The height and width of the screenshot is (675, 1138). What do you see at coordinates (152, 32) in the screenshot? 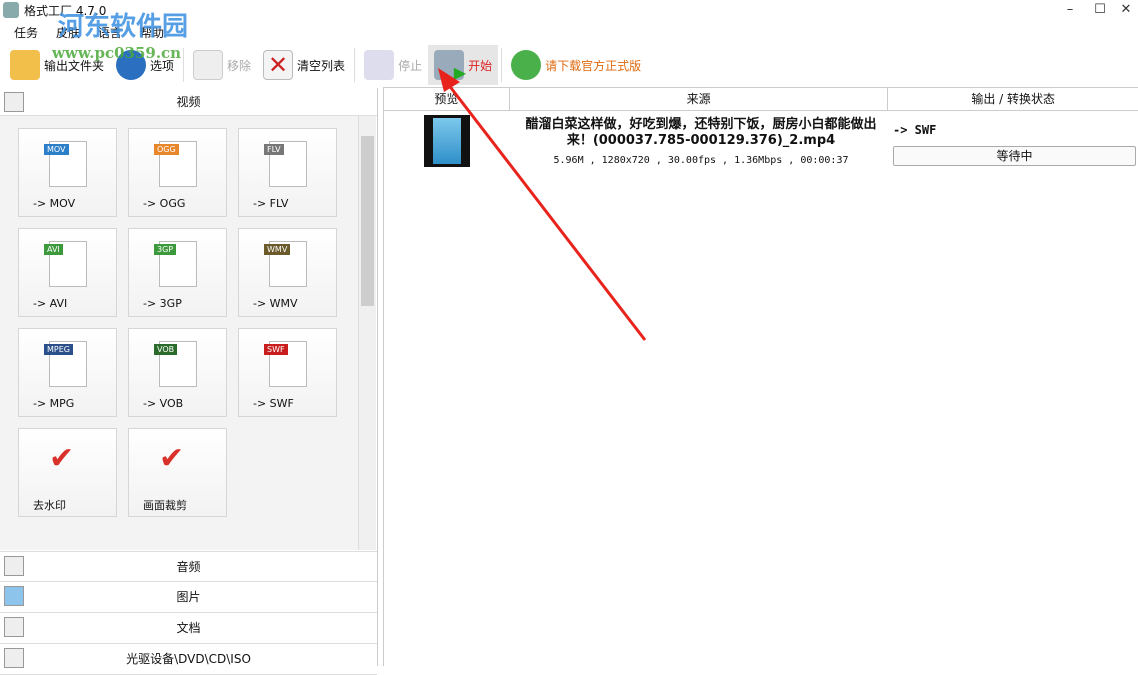
I see `menu-help: 帮助` at bounding box center [152, 32].